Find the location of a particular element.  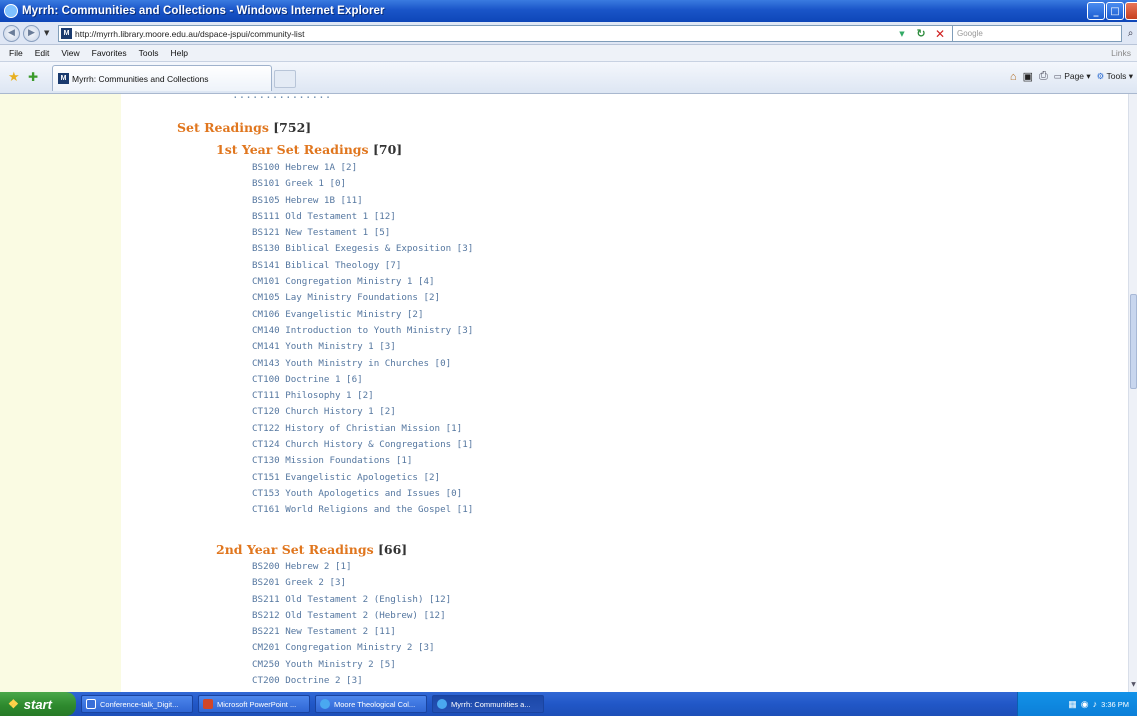

year2-collection-link: BS211 Old Testament 2 (English) [12] is located at coordinates (351, 600).